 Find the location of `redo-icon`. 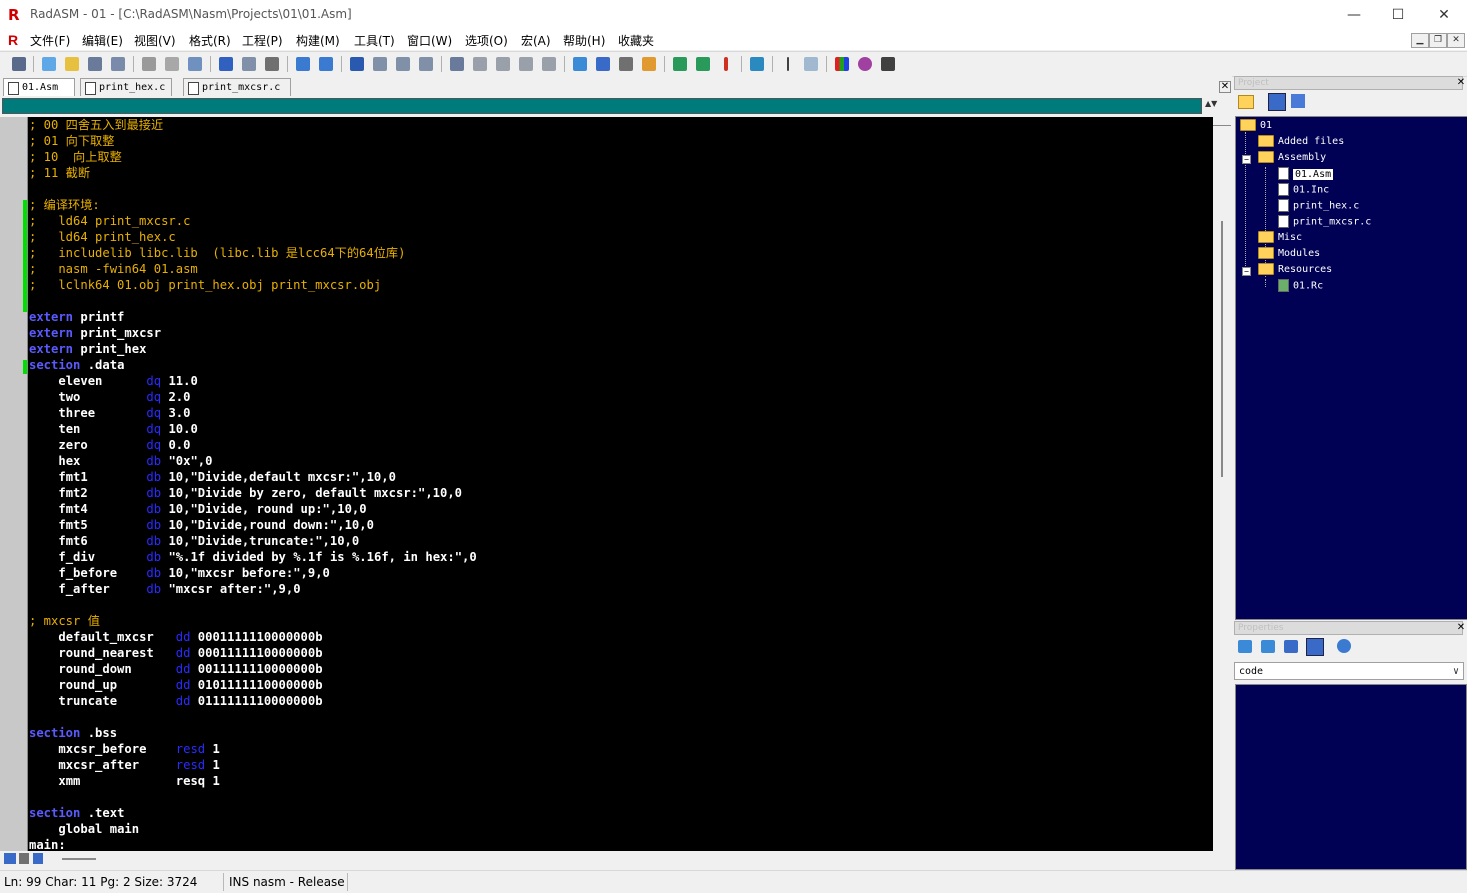

redo-icon is located at coordinates (249, 64).